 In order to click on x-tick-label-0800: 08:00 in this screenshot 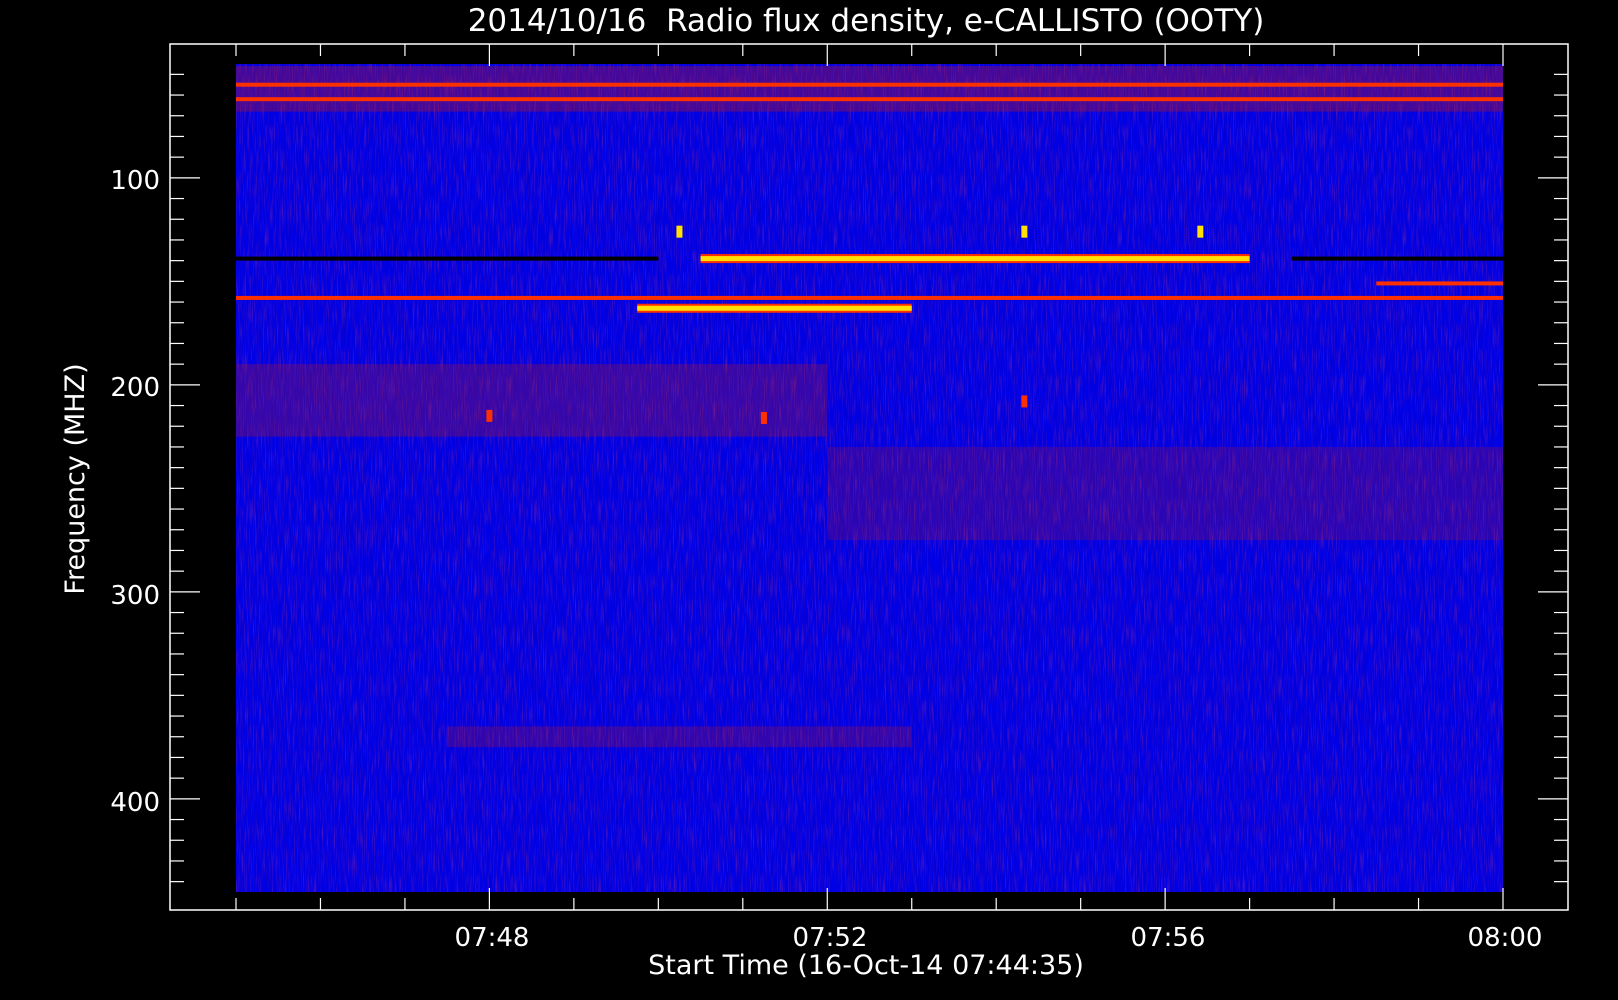, I will do `click(1505, 938)`.